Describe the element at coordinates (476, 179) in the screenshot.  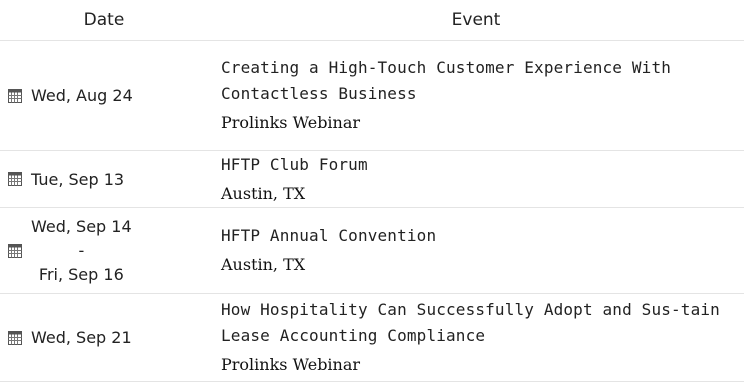
I see `event-details-cell: HFTP Club Forum Austin, TX` at that location.